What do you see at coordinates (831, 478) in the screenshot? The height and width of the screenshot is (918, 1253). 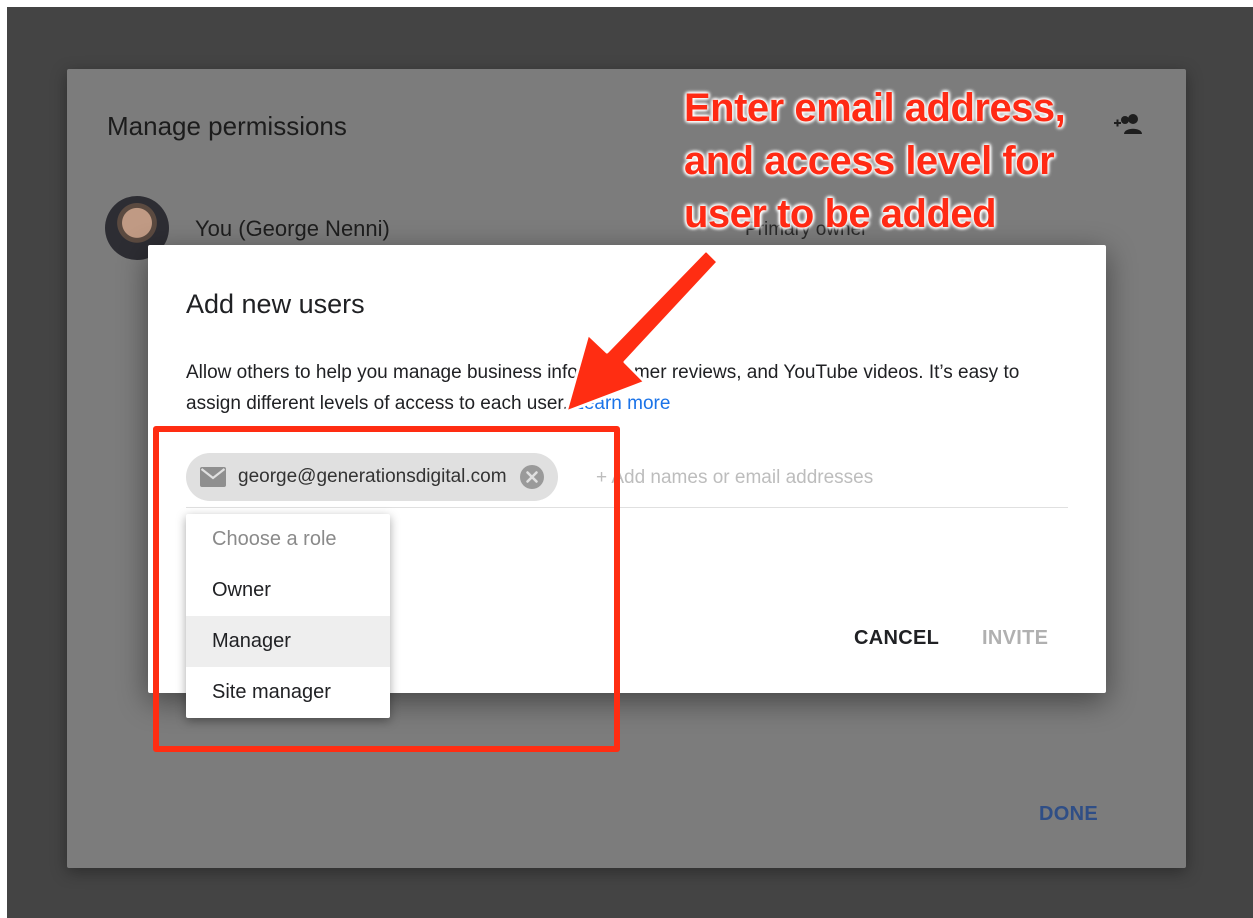 I see `add-email-input` at bounding box center [831, 478].